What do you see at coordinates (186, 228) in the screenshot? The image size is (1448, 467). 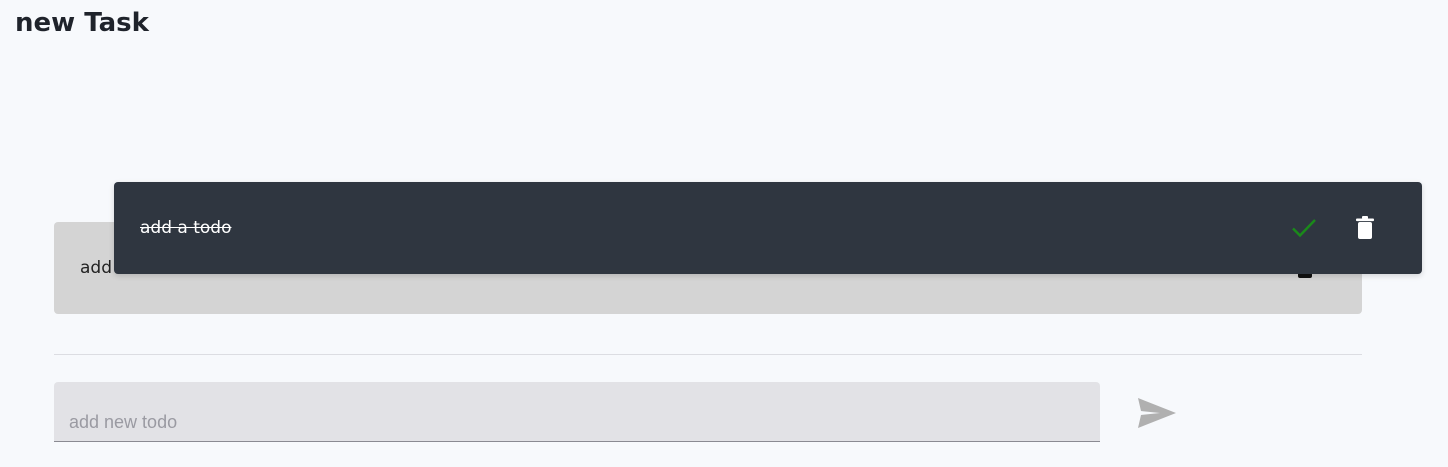 I see `todo-text: add a todo` at bounding box center [186, 228].